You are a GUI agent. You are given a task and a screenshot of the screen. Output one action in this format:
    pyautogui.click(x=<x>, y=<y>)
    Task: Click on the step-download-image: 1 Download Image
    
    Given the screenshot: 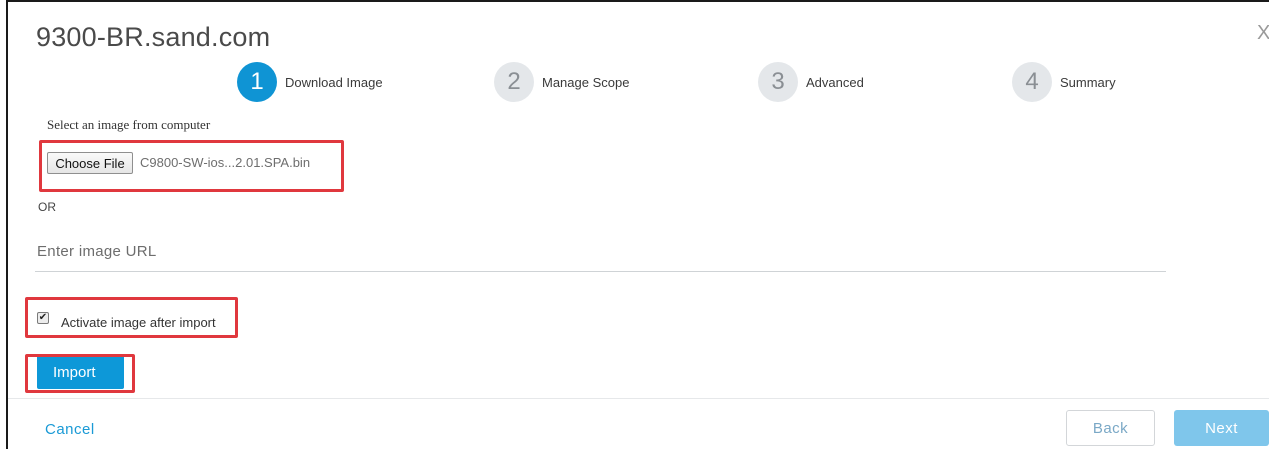 What is the action you would take?
    pyautogui.click(x=310, y=82)
    